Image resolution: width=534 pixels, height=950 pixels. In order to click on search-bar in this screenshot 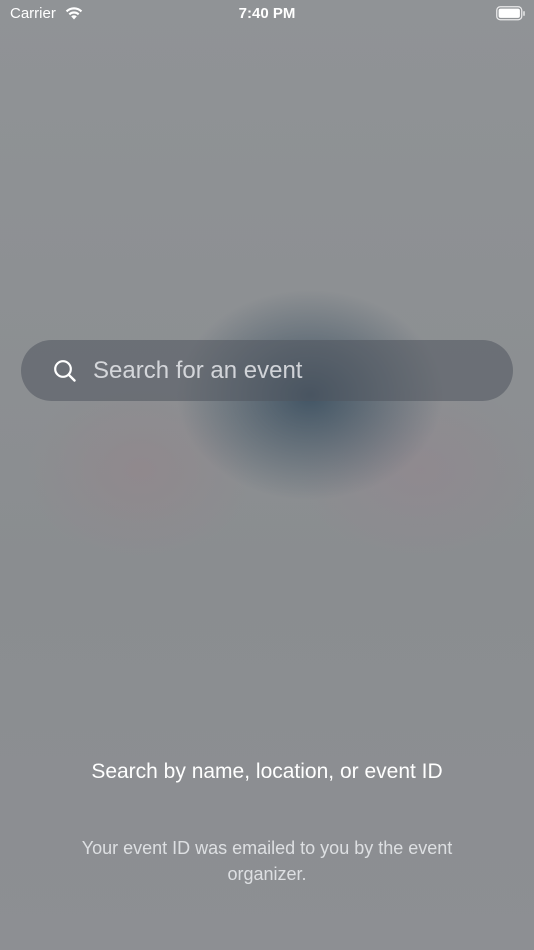, I will do `click(267, 370)`.